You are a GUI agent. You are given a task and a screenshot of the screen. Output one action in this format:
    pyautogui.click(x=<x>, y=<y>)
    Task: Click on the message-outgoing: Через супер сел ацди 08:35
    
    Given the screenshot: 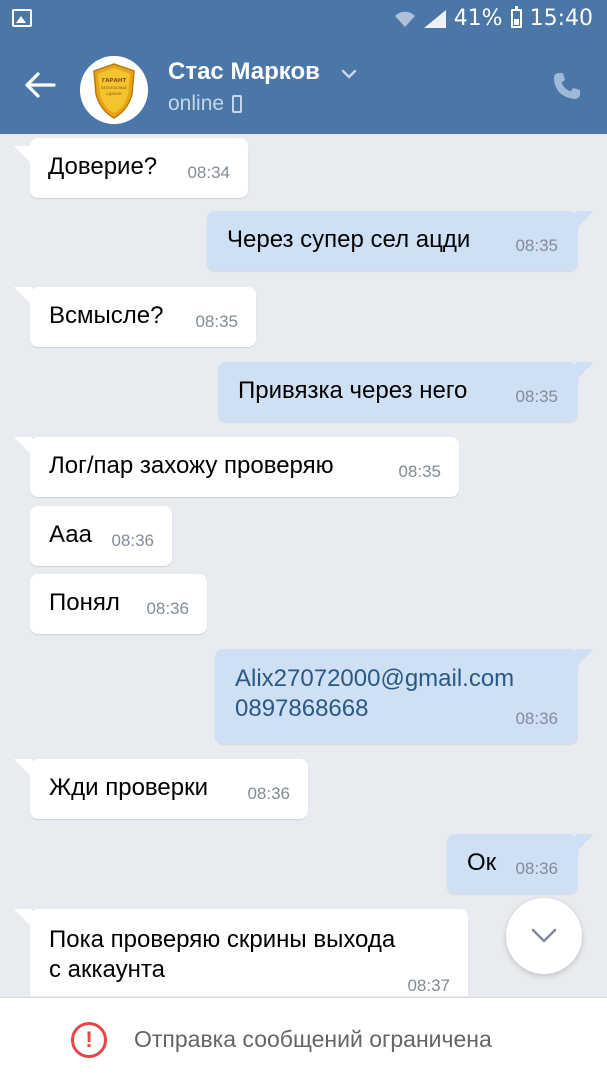 What is the action you would take?
    pyautogui.click(x=400, y=241)
    